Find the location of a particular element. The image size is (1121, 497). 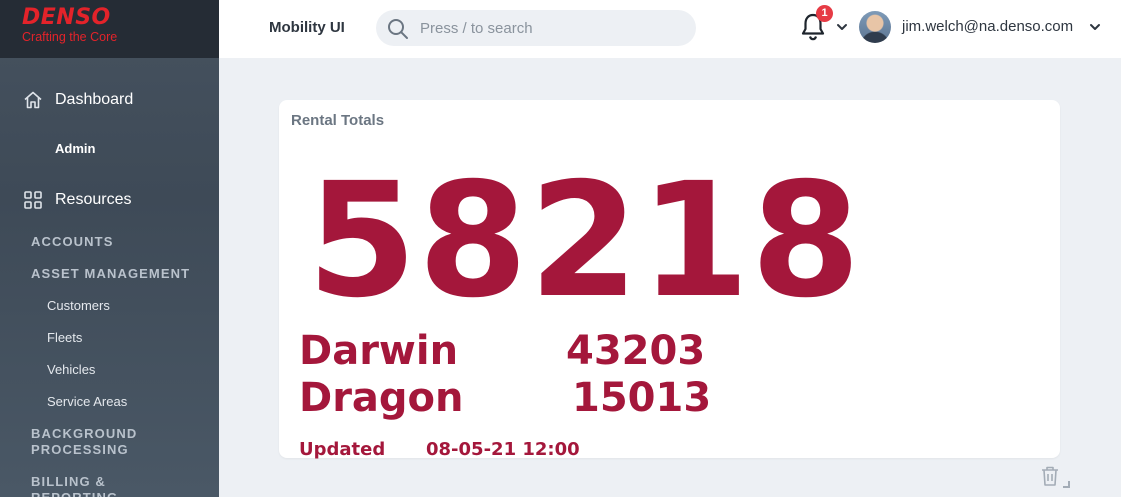

sidebar-item-label: Resources is located at coordinates (93, 199).